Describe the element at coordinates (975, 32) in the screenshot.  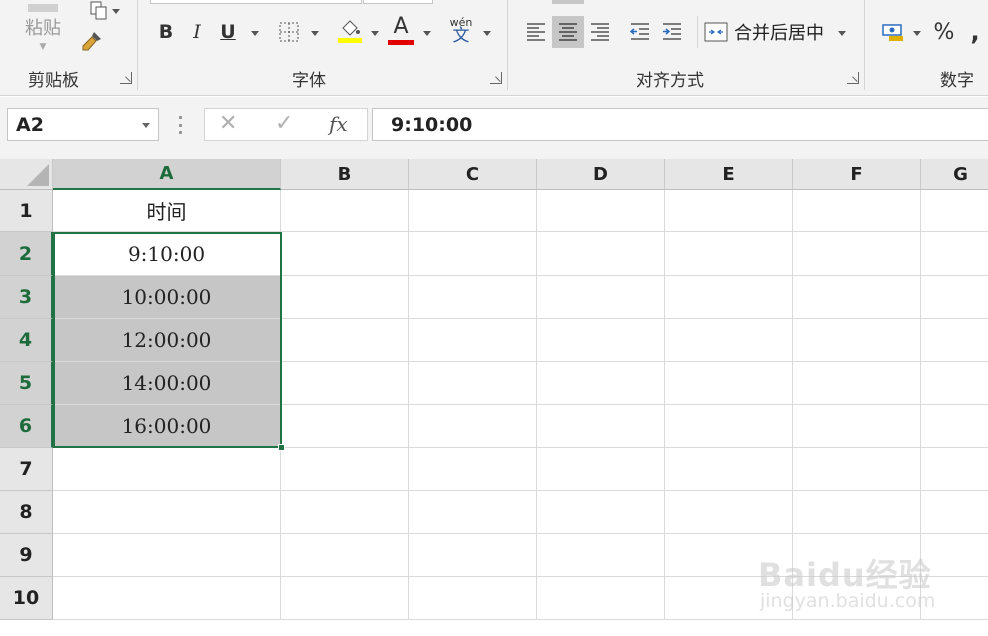
I see `comma-button: ,` at that location.